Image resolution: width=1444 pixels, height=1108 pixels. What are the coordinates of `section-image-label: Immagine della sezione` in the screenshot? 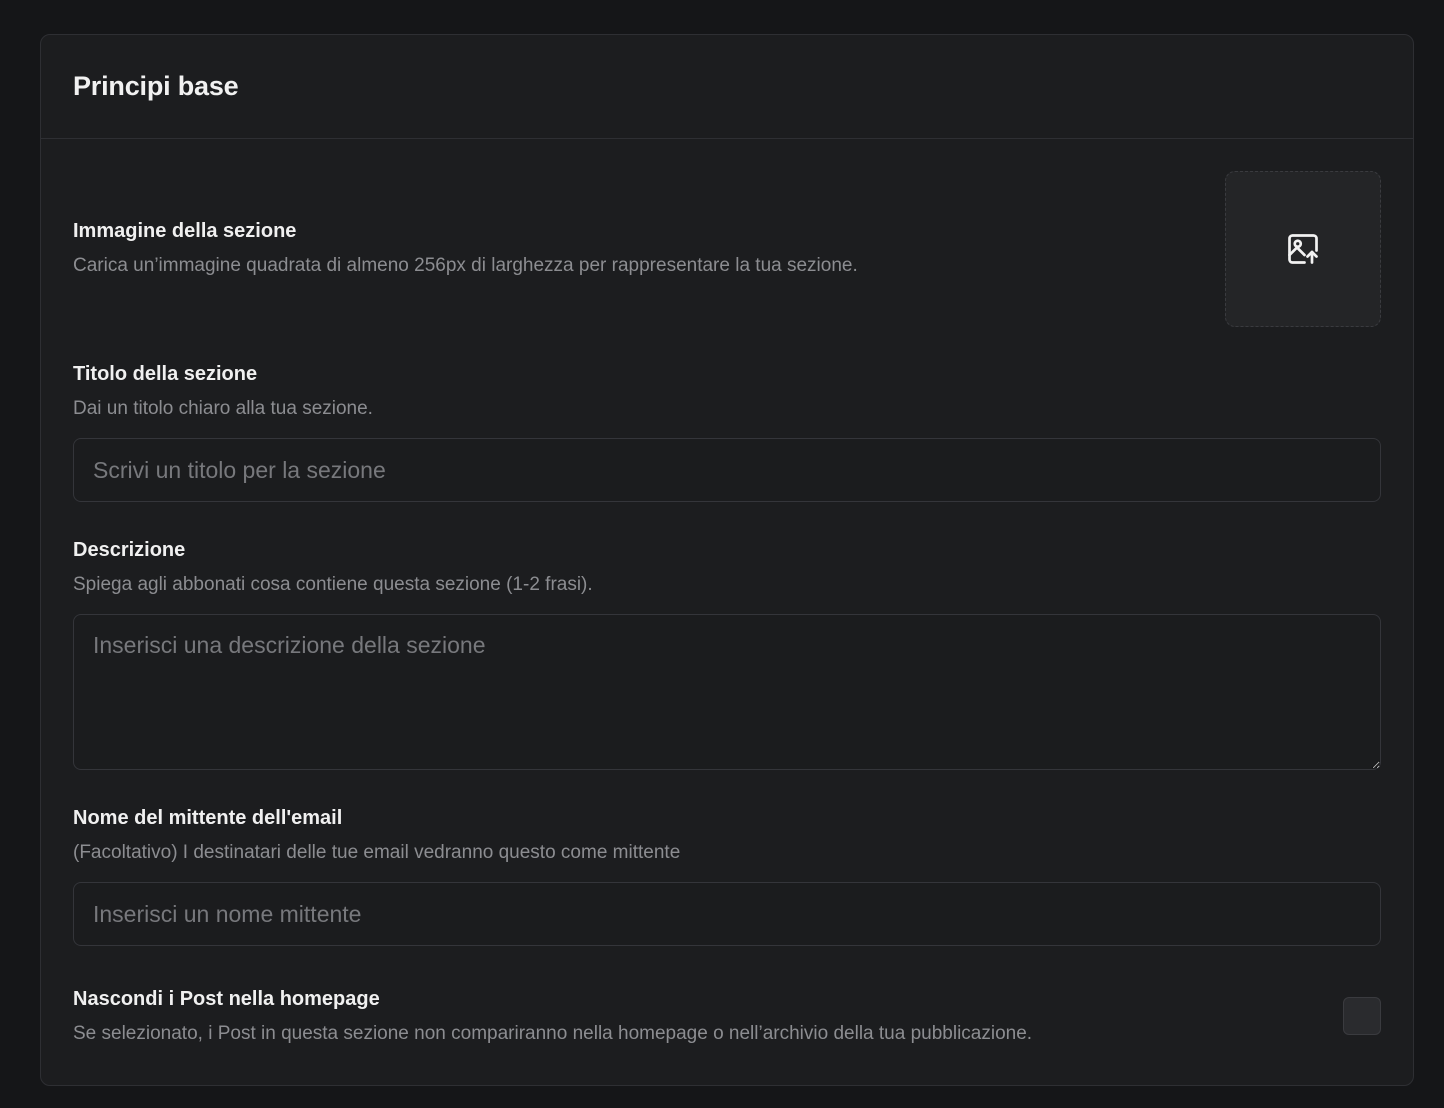 It's located at (185, 231).